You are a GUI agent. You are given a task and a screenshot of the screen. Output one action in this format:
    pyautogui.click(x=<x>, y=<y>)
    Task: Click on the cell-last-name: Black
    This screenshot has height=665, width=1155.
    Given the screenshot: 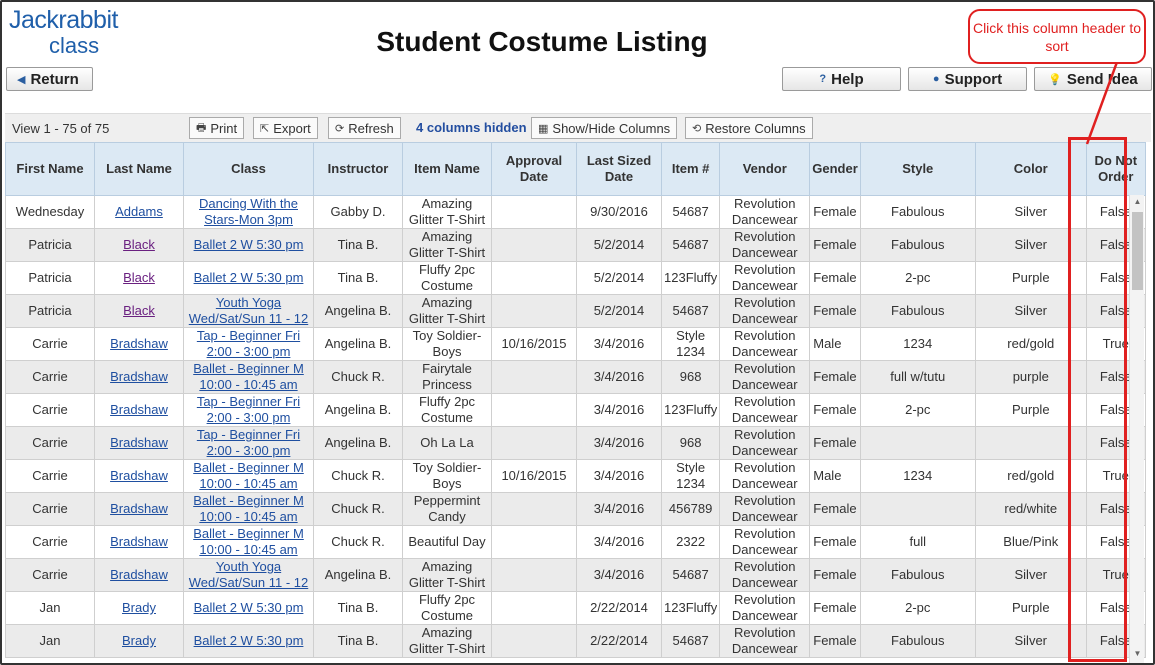 What is the action you would take?
    pyautogui.click(x=139, y=245)
    